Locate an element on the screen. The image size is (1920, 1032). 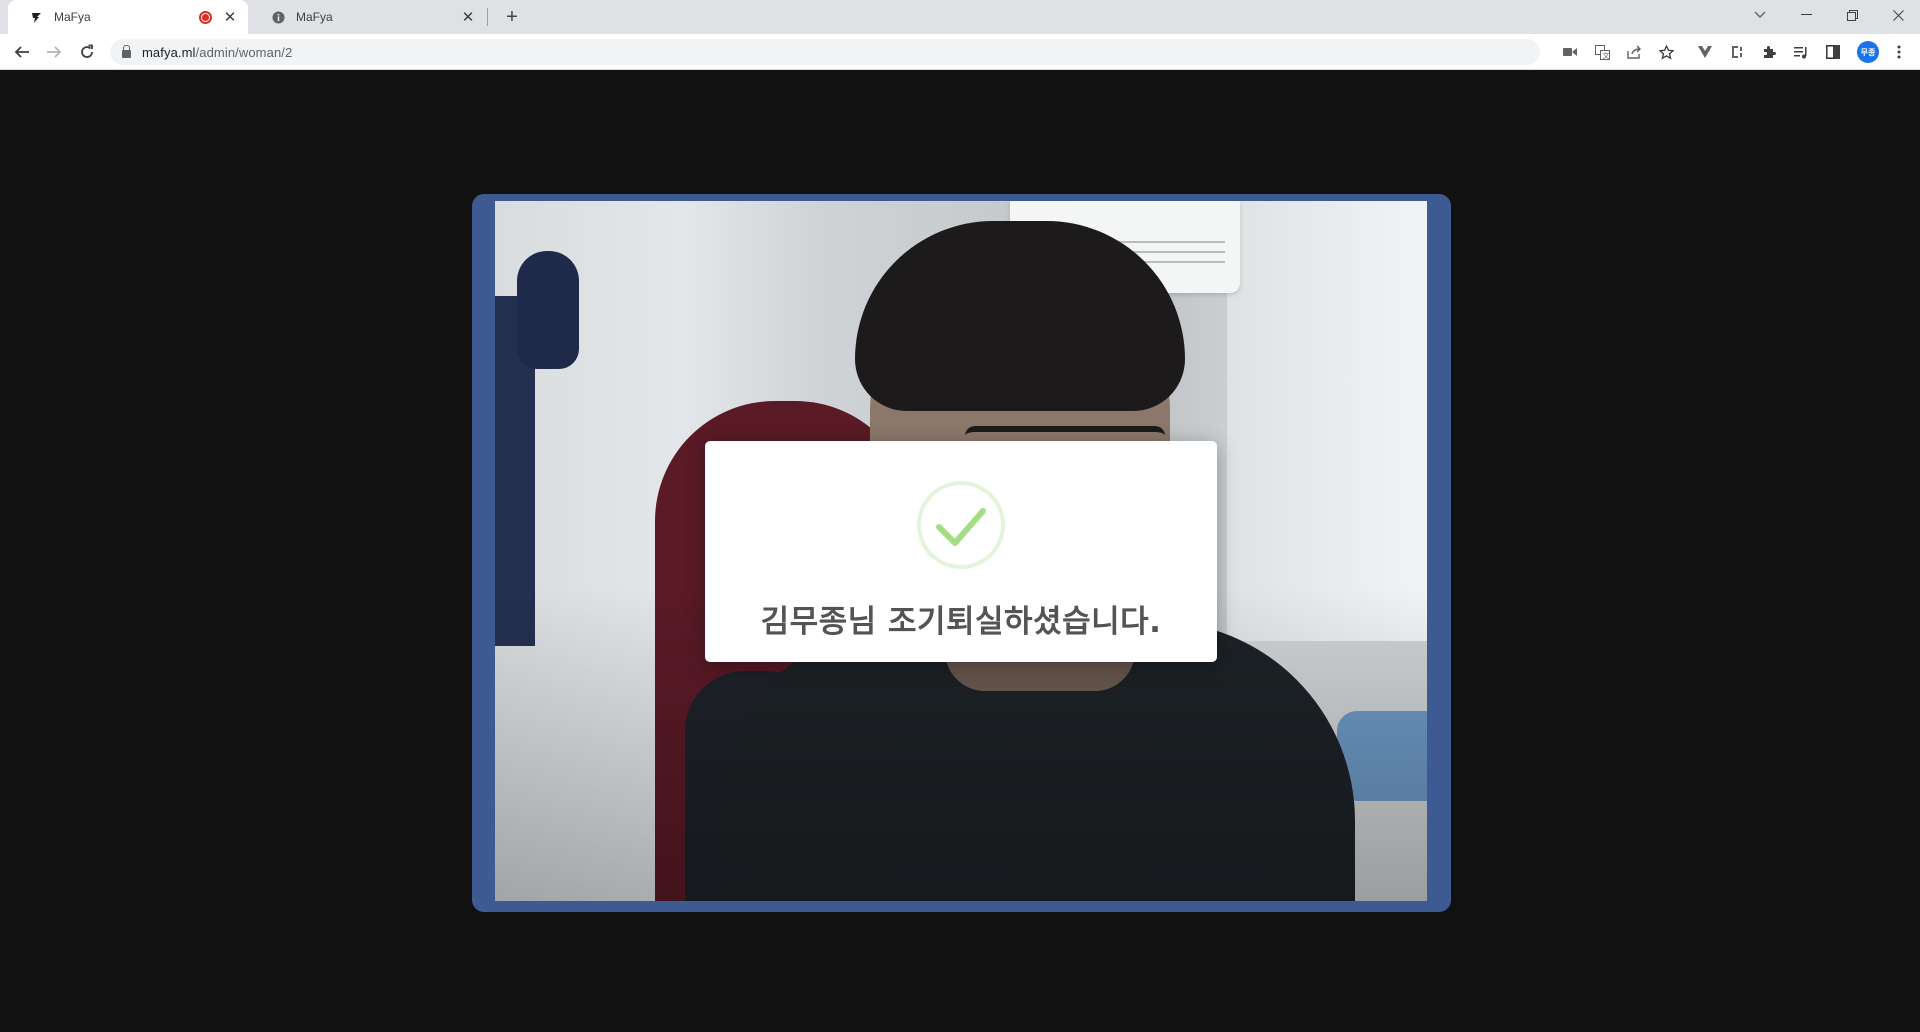
reload-button is located at coordinates (87, 52).